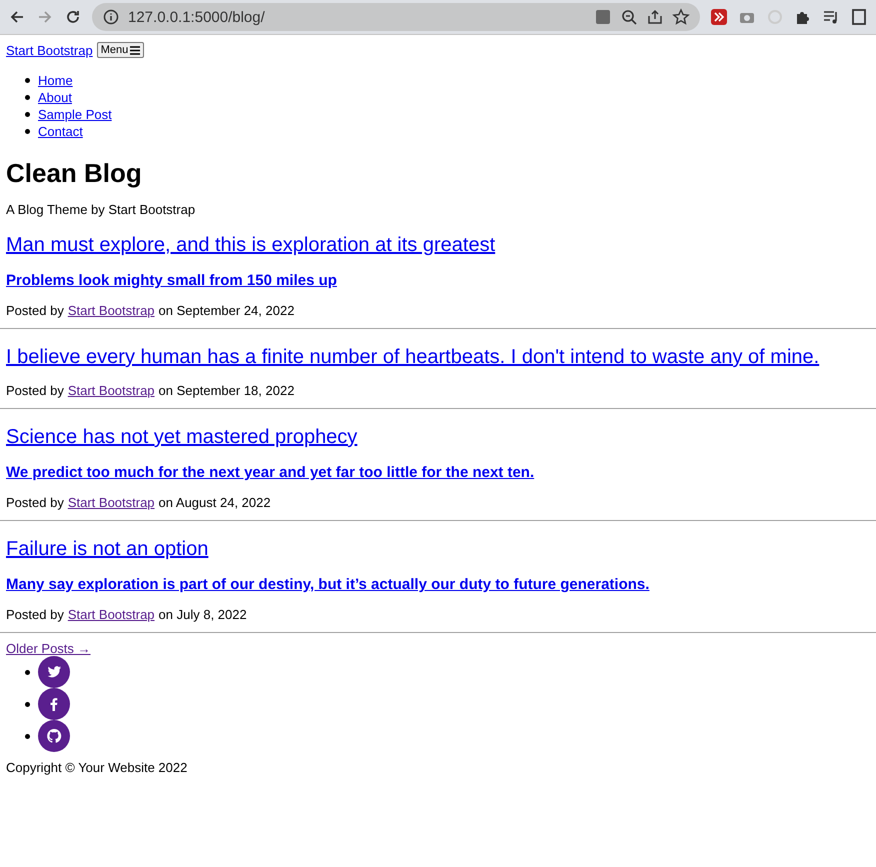 Image resolution: width=876 pixels, height=867 pixels. I want to click on facebook-icon, so click(54, 704).